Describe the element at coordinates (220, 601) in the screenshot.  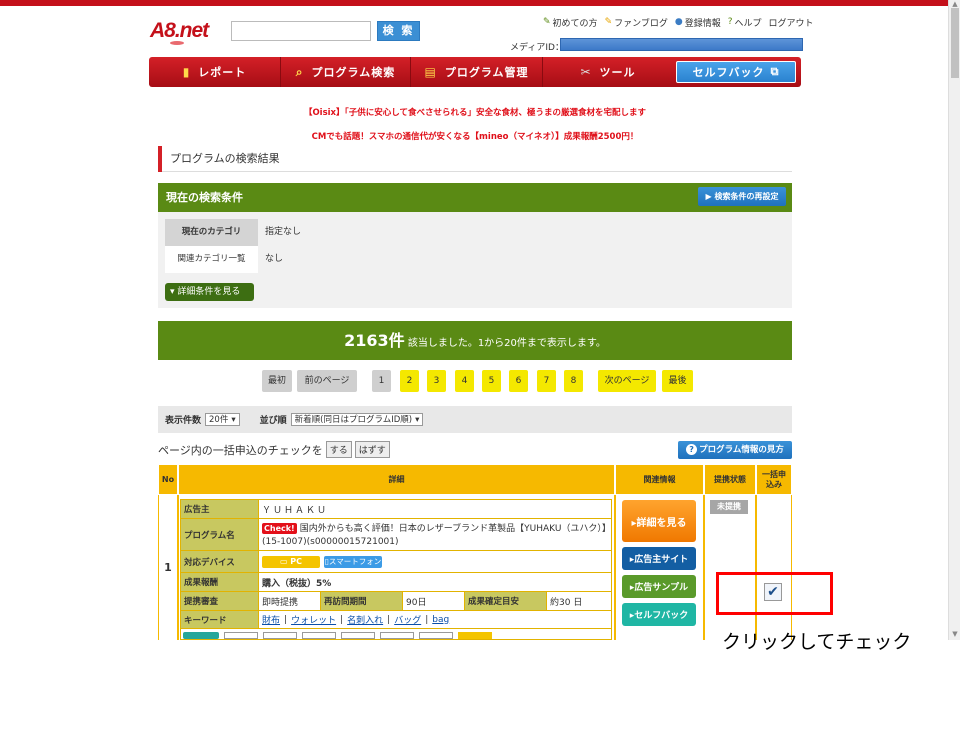
I see `detail-key: 提携審査` at that location.